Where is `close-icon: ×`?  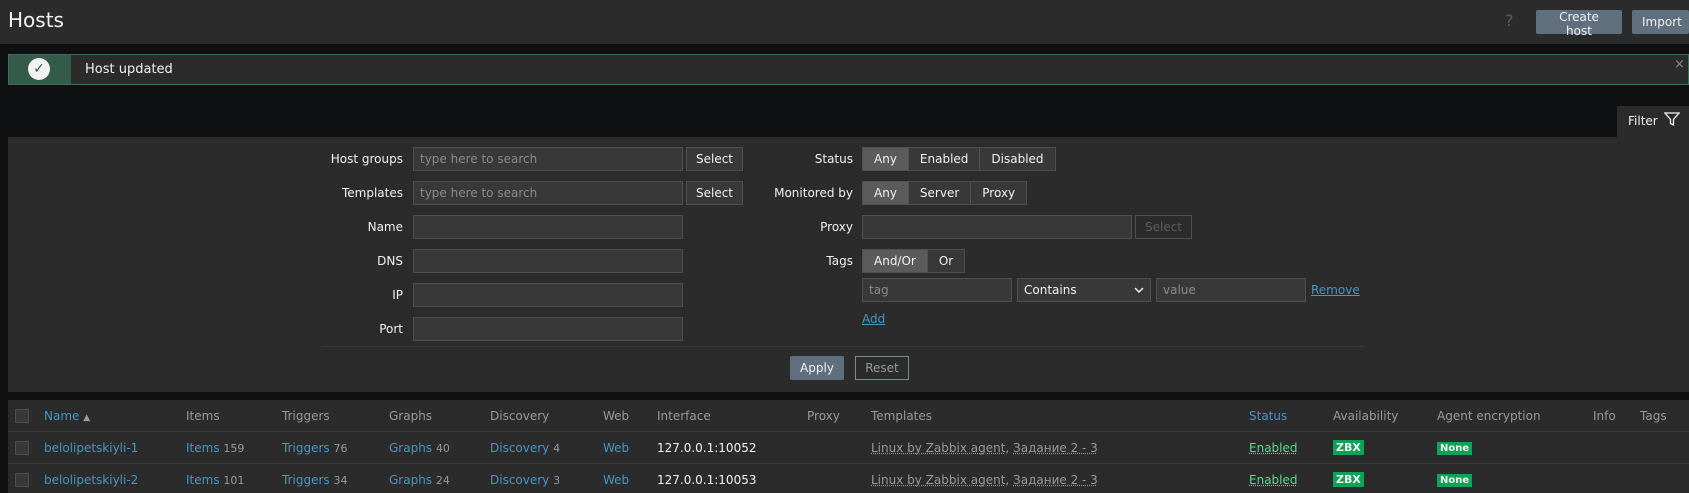 close-icon: × is located at coordinates (1679, 64).